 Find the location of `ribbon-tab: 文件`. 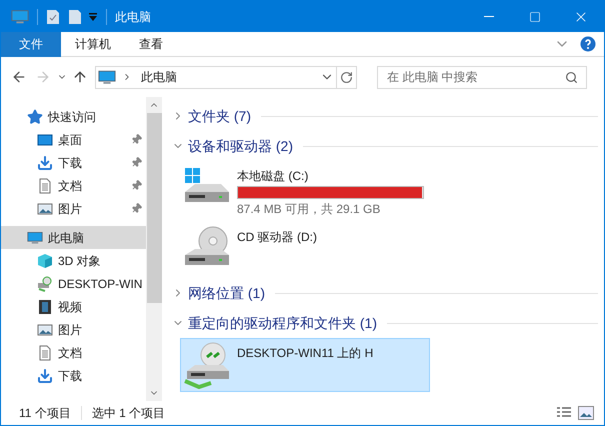

ribbon-tab: 文件 is located at coordinates (31, 44).